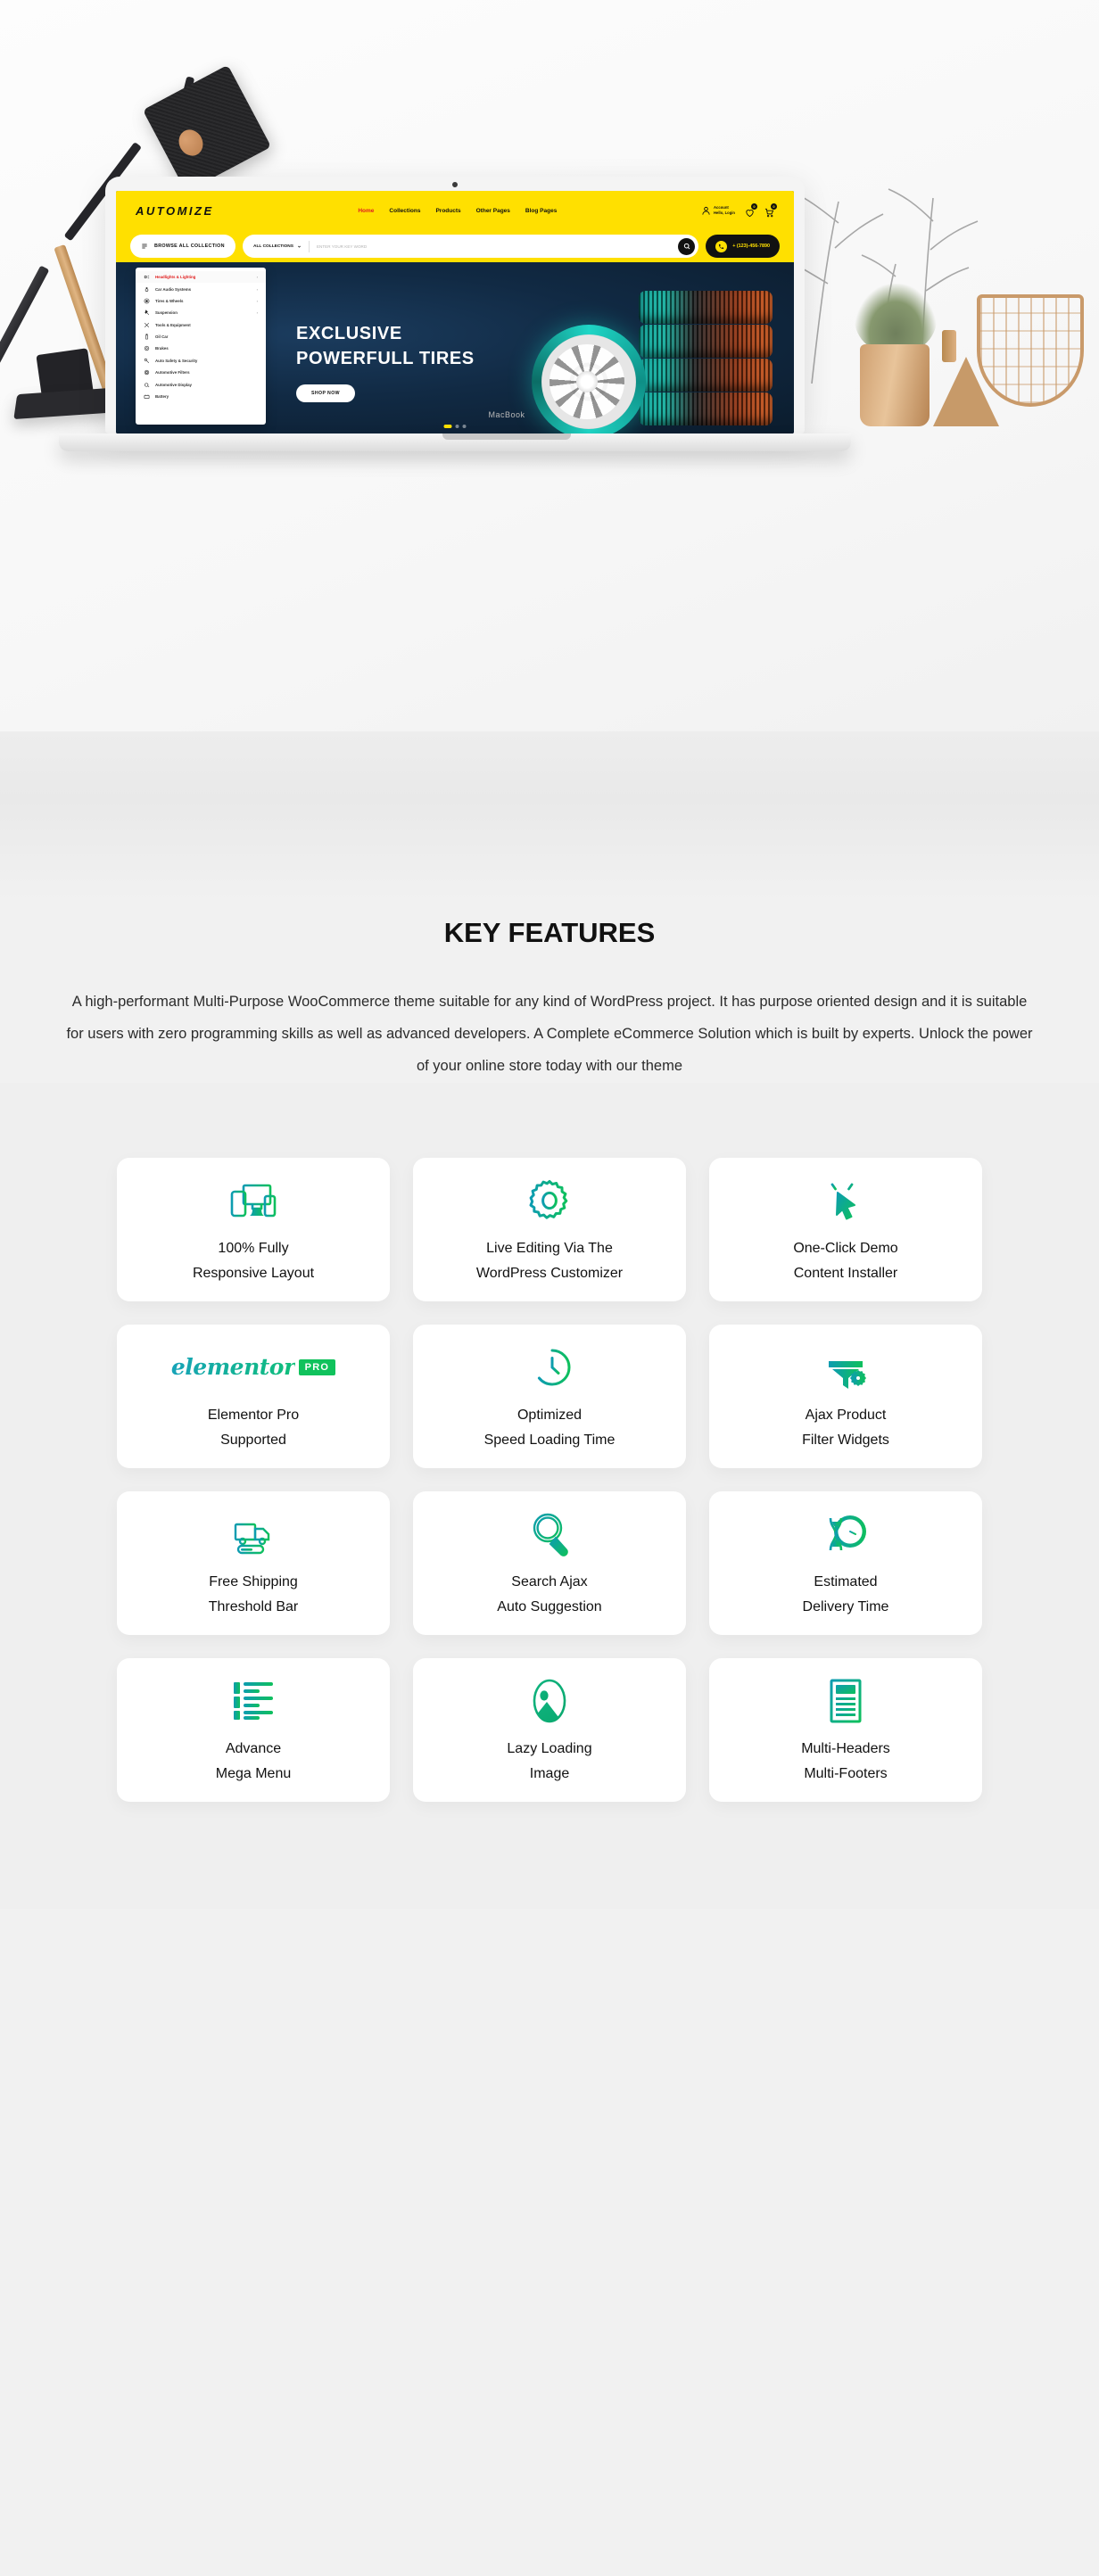  Describe the element at coordinates (549, 1273) in the screenshot. I see `feature-title-line2: WordPress Customizer` at that location.